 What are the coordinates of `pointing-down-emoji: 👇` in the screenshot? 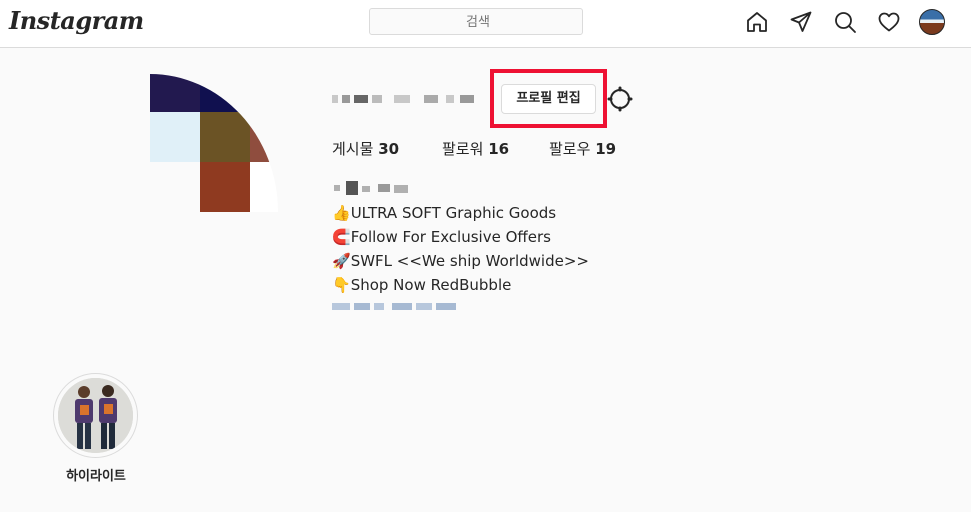 It's located at (341, 285).